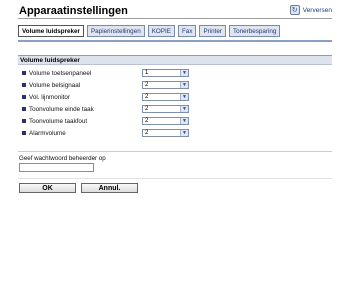 Image resolution: width=350 pixels, height=307 pixels. What do you see at coordinates (165, 121) in the screenshot?
I see `toonvolume-taakfout-select: 2 ▼` at bounding box center [165, 121].